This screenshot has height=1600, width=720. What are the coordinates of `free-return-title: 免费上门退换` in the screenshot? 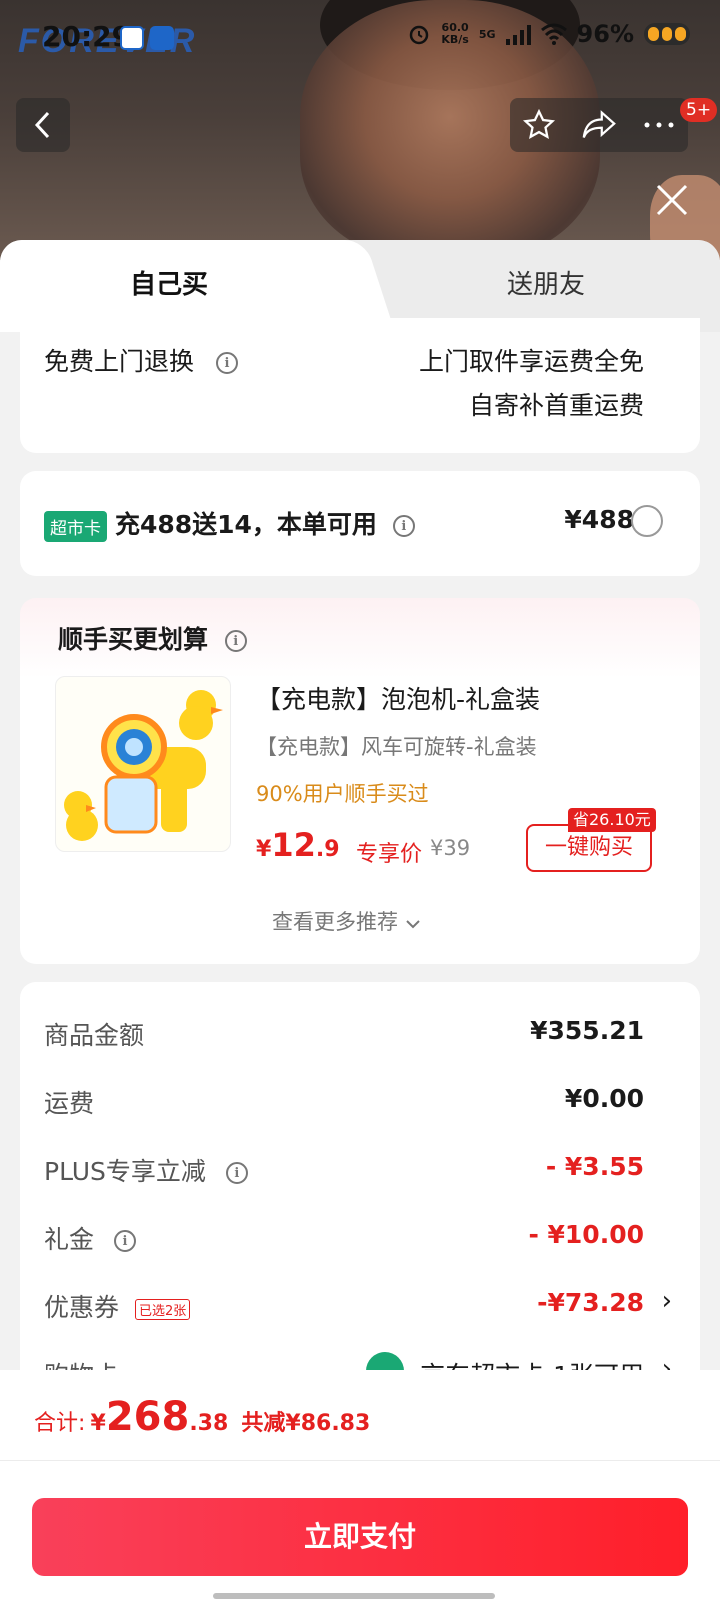 It's located at (119, 361).